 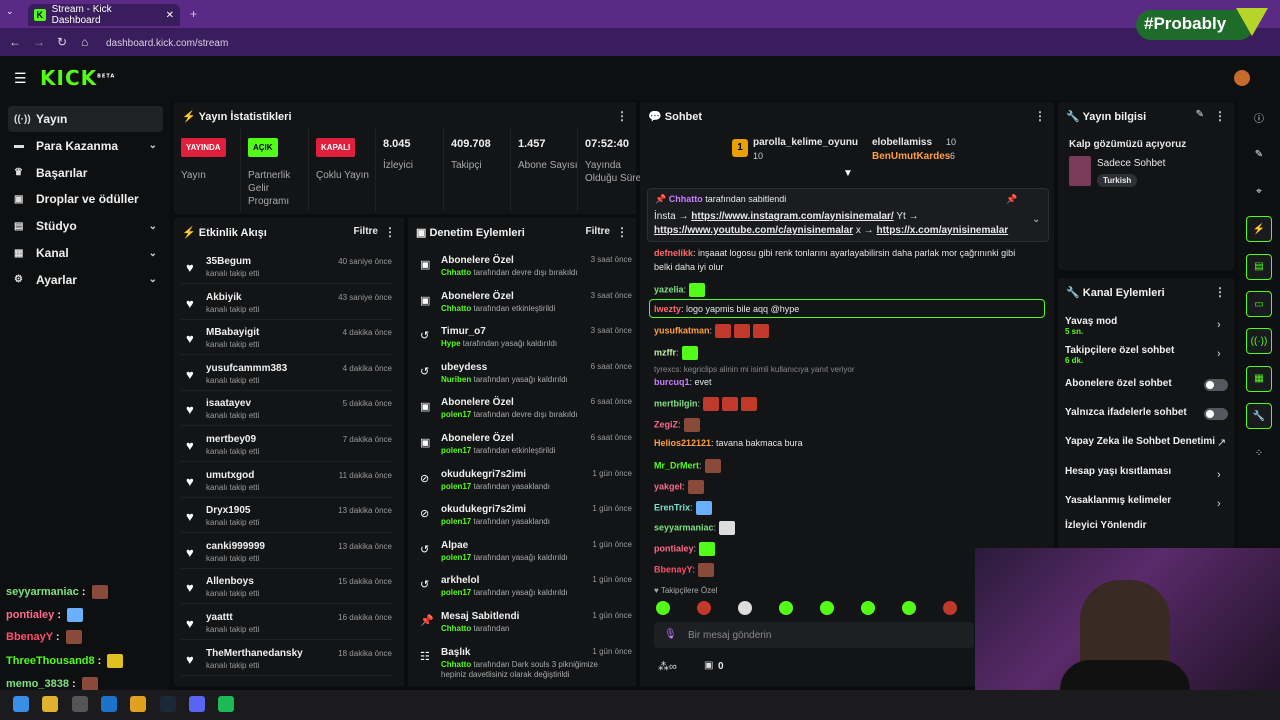 I want to click on spotify-icon, so click(x=226, y=704).